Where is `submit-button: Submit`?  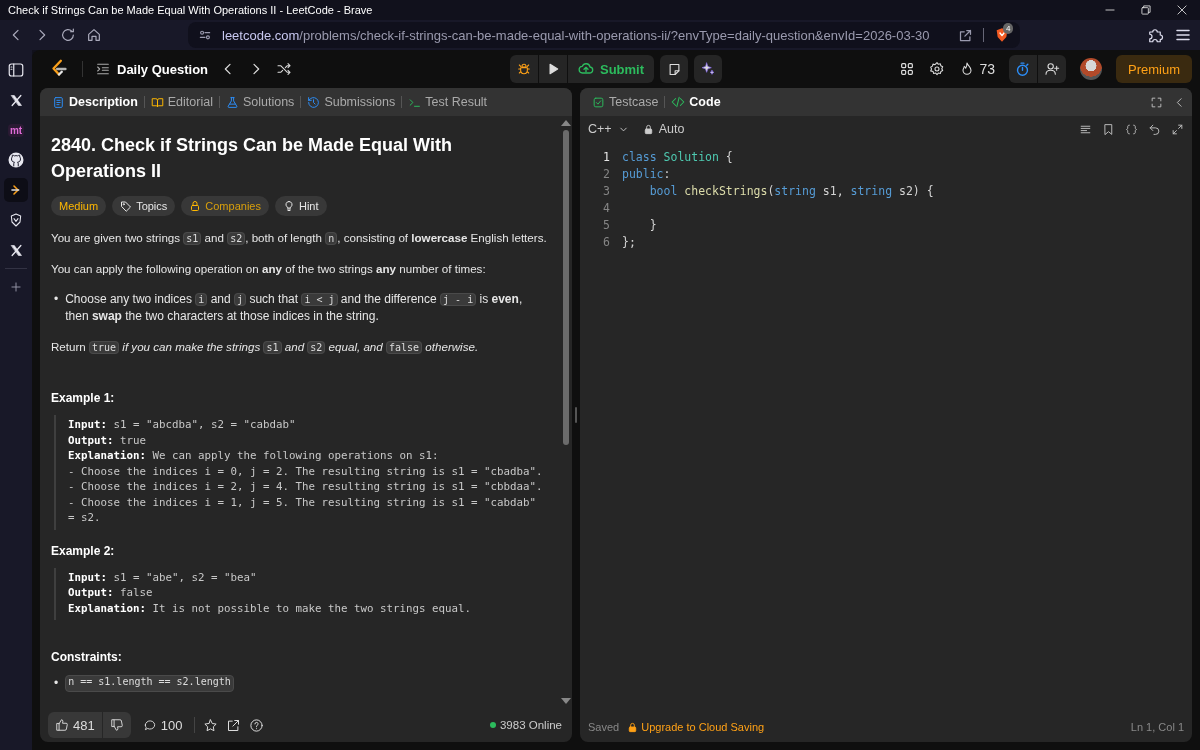
submit-button: Submit is located at coordinates (611, 69).